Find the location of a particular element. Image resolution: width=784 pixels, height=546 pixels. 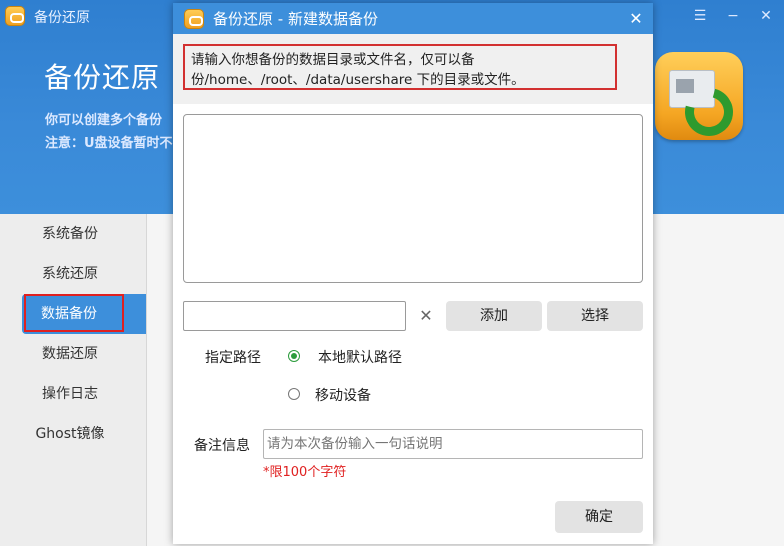

path-input is located at coordinates (294, 316).